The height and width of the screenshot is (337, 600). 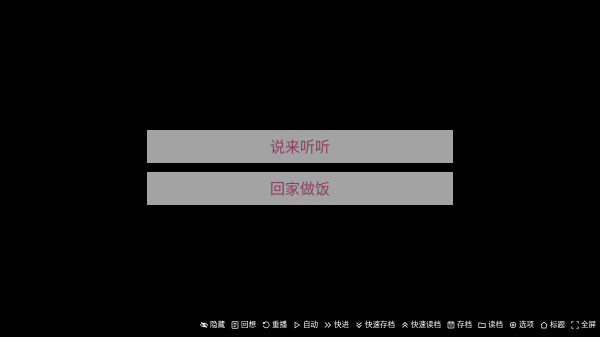 I want to click on quick-menu-label: 标题, so click(x=557, y=325).